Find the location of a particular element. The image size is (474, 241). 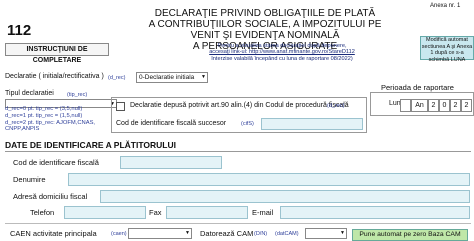

instructions-button: INSTRUCŢIUNI DE COMPLETARE is located at coordinates (57, 53).